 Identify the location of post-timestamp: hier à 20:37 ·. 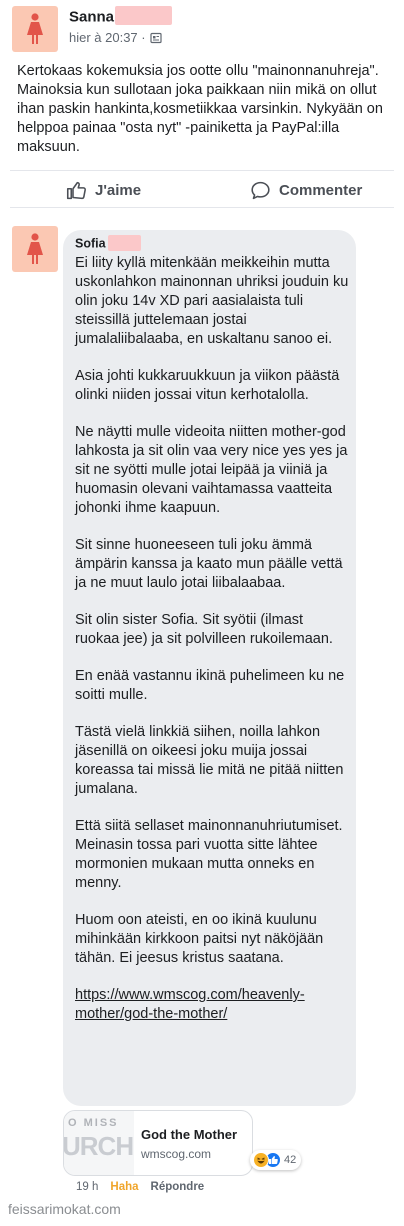
(107, 37).